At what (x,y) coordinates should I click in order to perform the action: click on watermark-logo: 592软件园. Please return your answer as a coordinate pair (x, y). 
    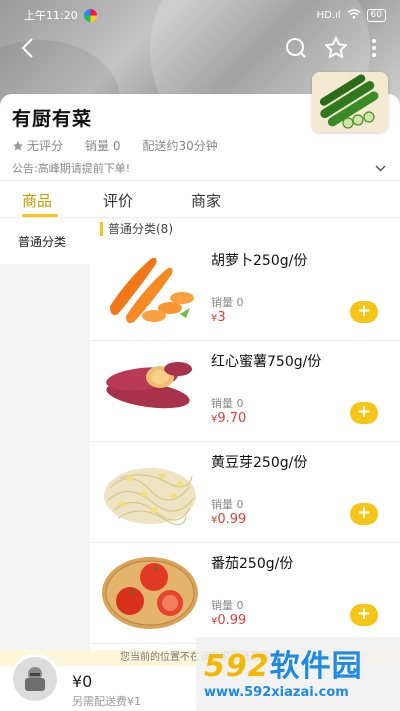
    Looking at the image, I should click on (283, 666).